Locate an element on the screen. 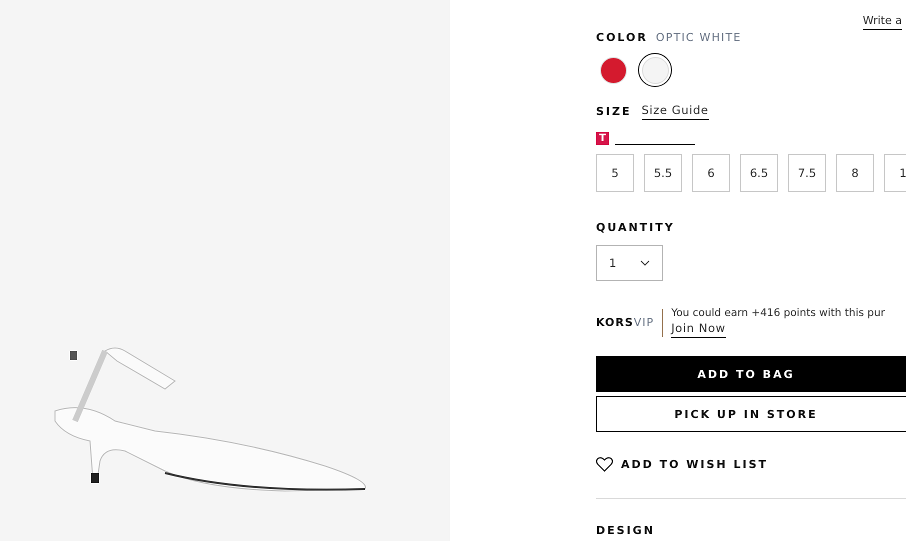 The width and height of the screenshot is (906, 541). chevron-down-icon is located at coordinates (645, 263).